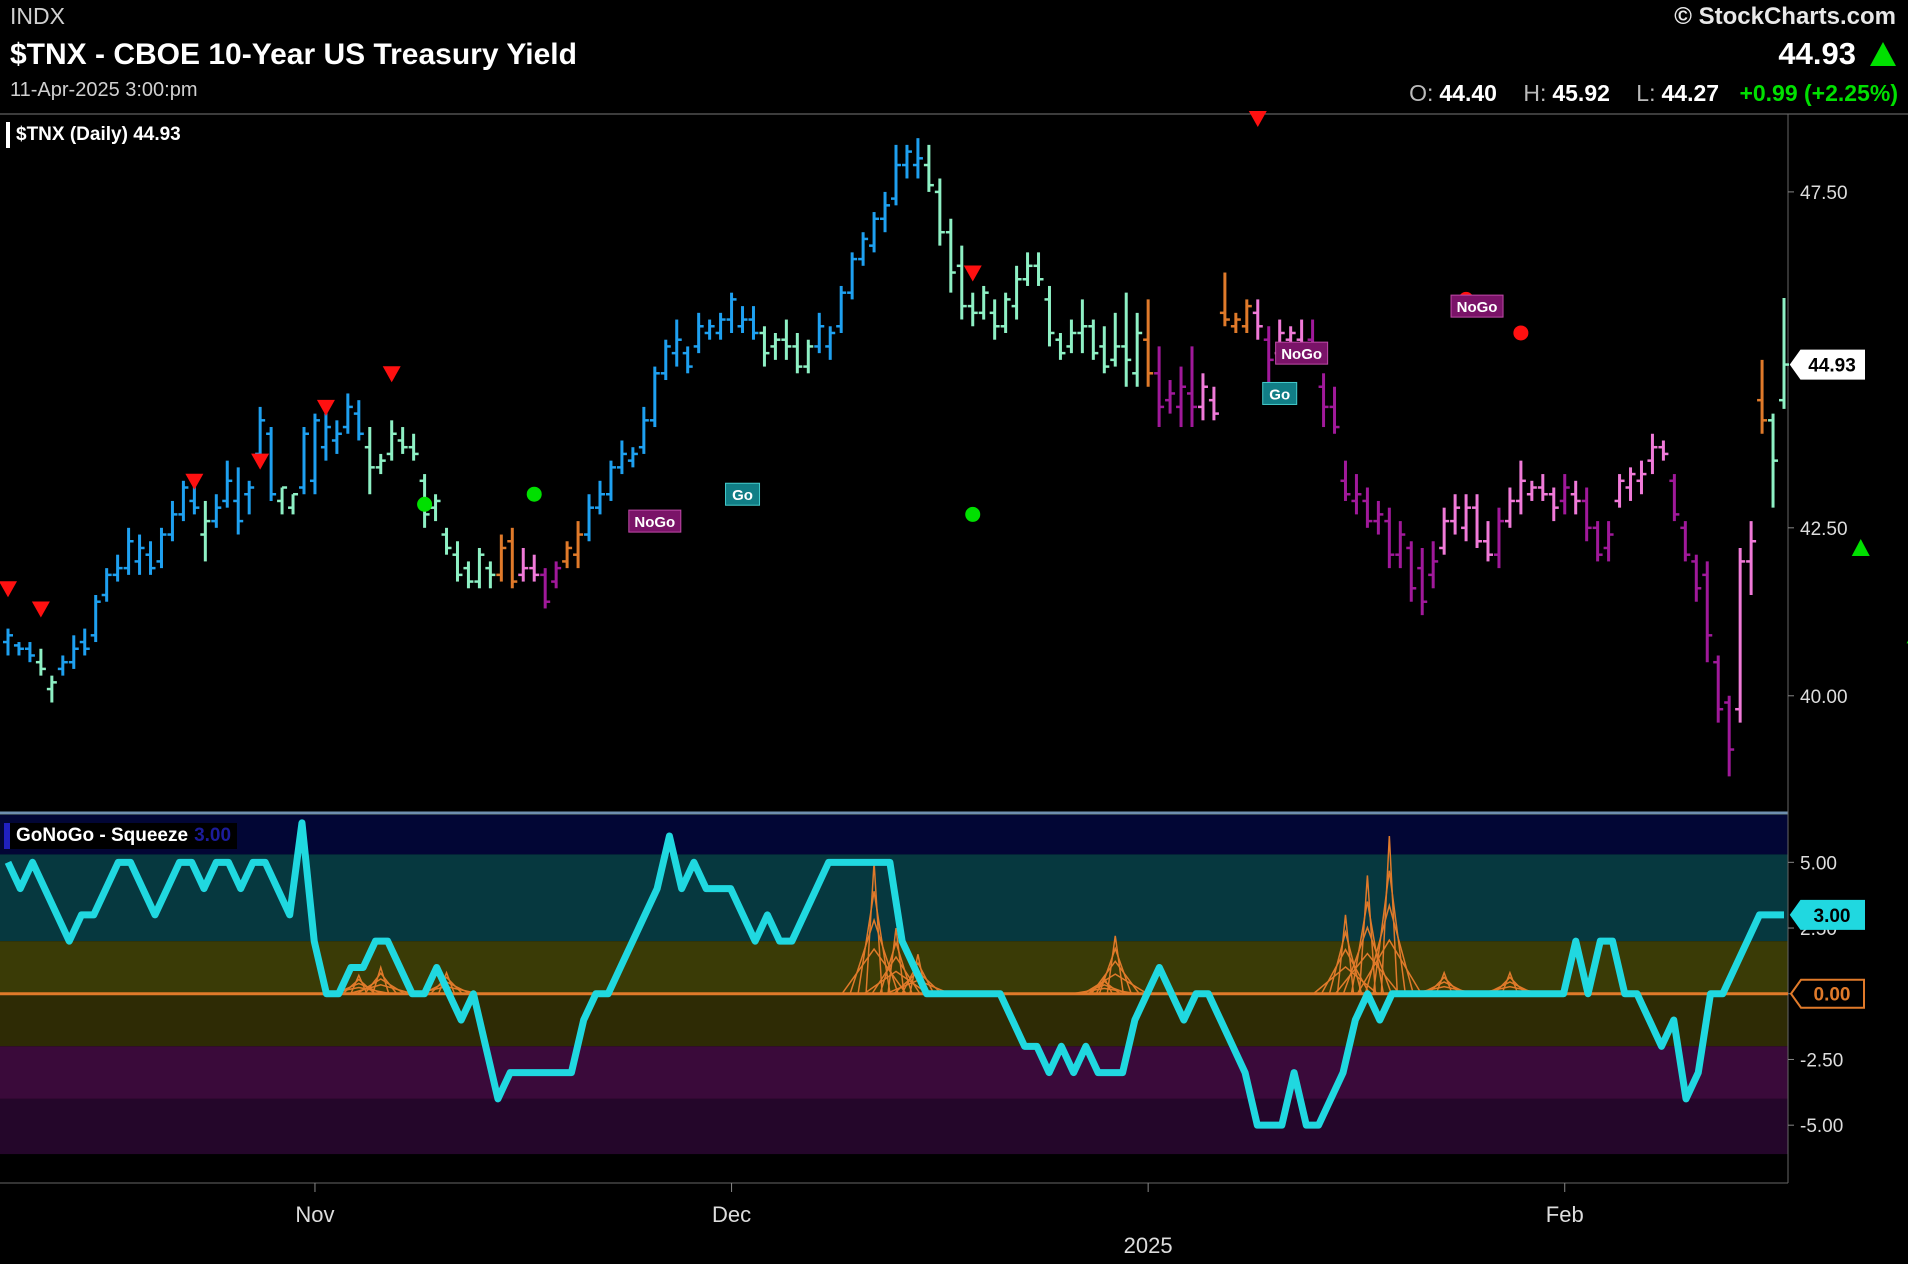  I want to click on oscillator-legend: GoNoGo - Squeeze 3.00, so click(121, 836).